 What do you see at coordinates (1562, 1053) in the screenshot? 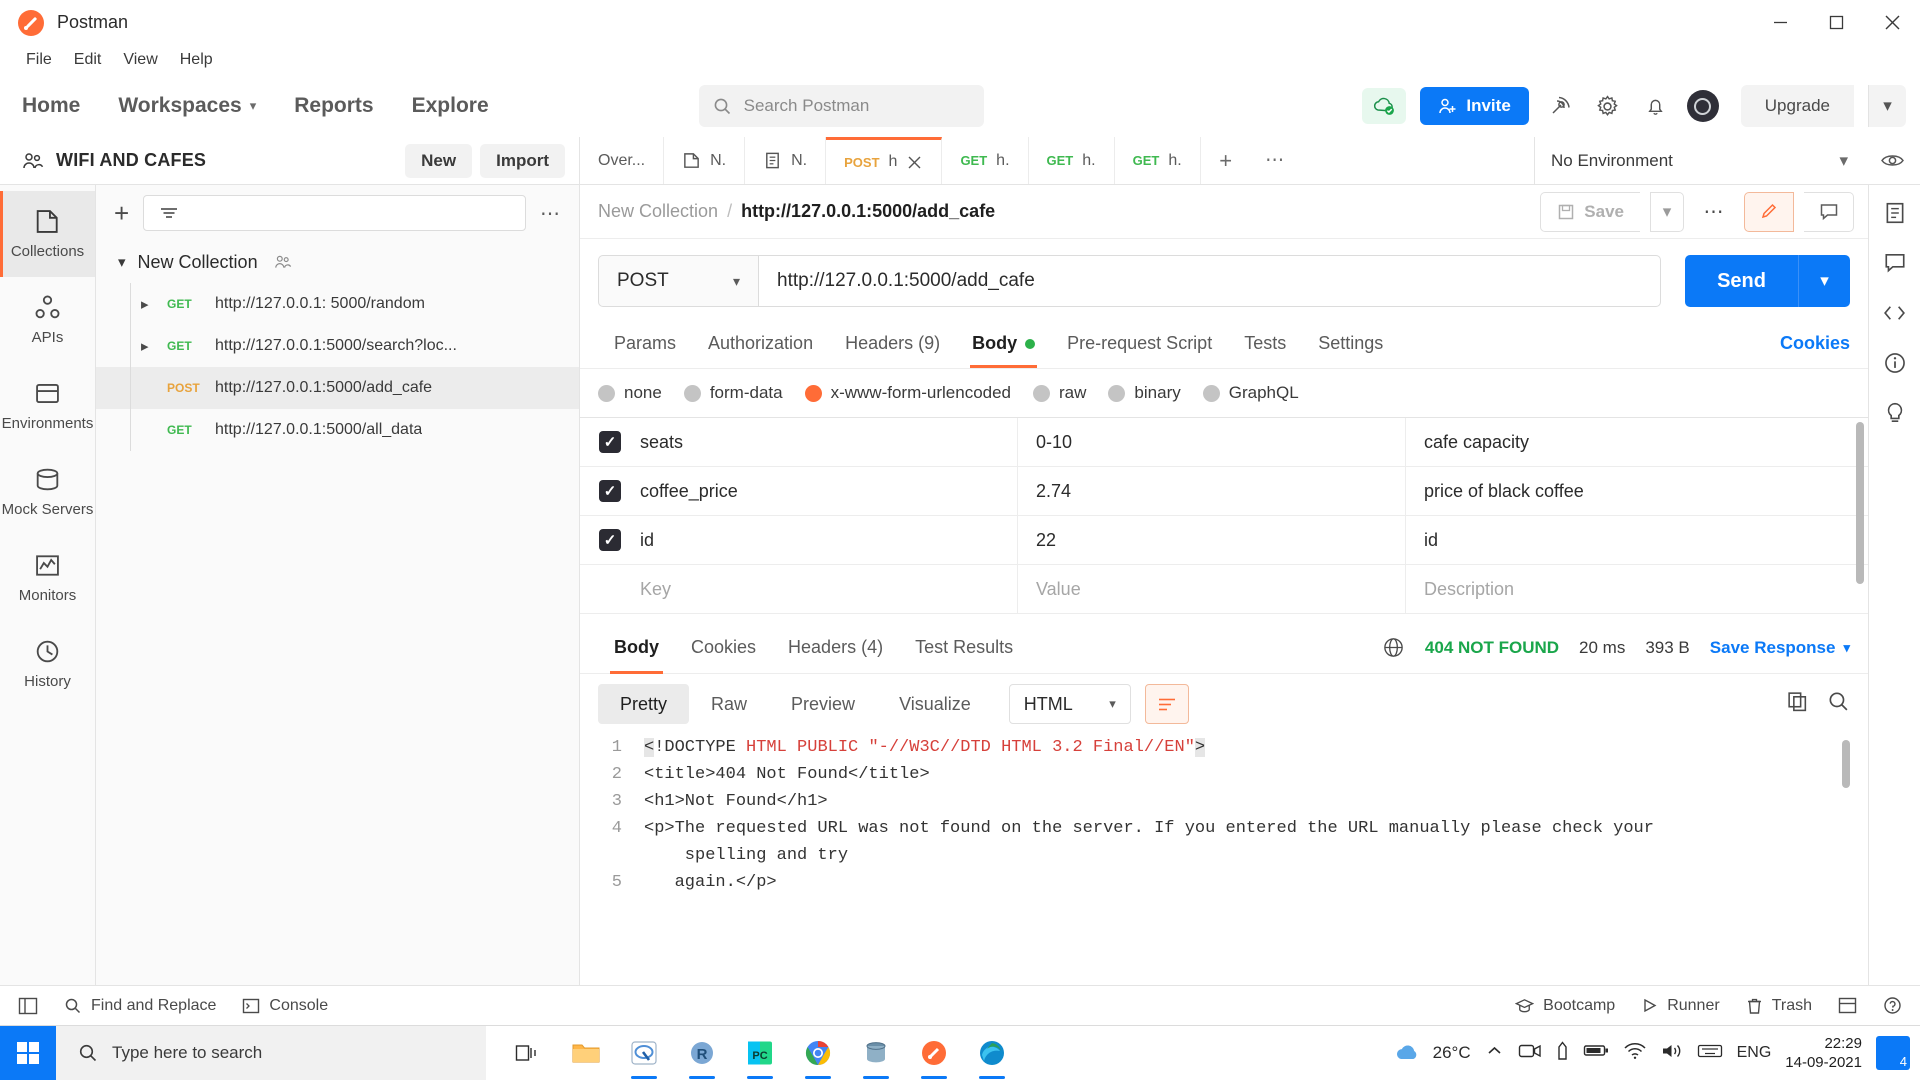
I see `pen-icon` at bounding box center [1562, 1053].